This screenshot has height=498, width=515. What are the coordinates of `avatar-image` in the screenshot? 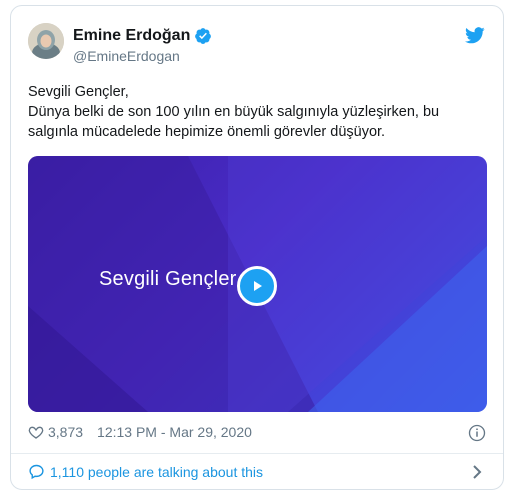 It's located at (46, 41).